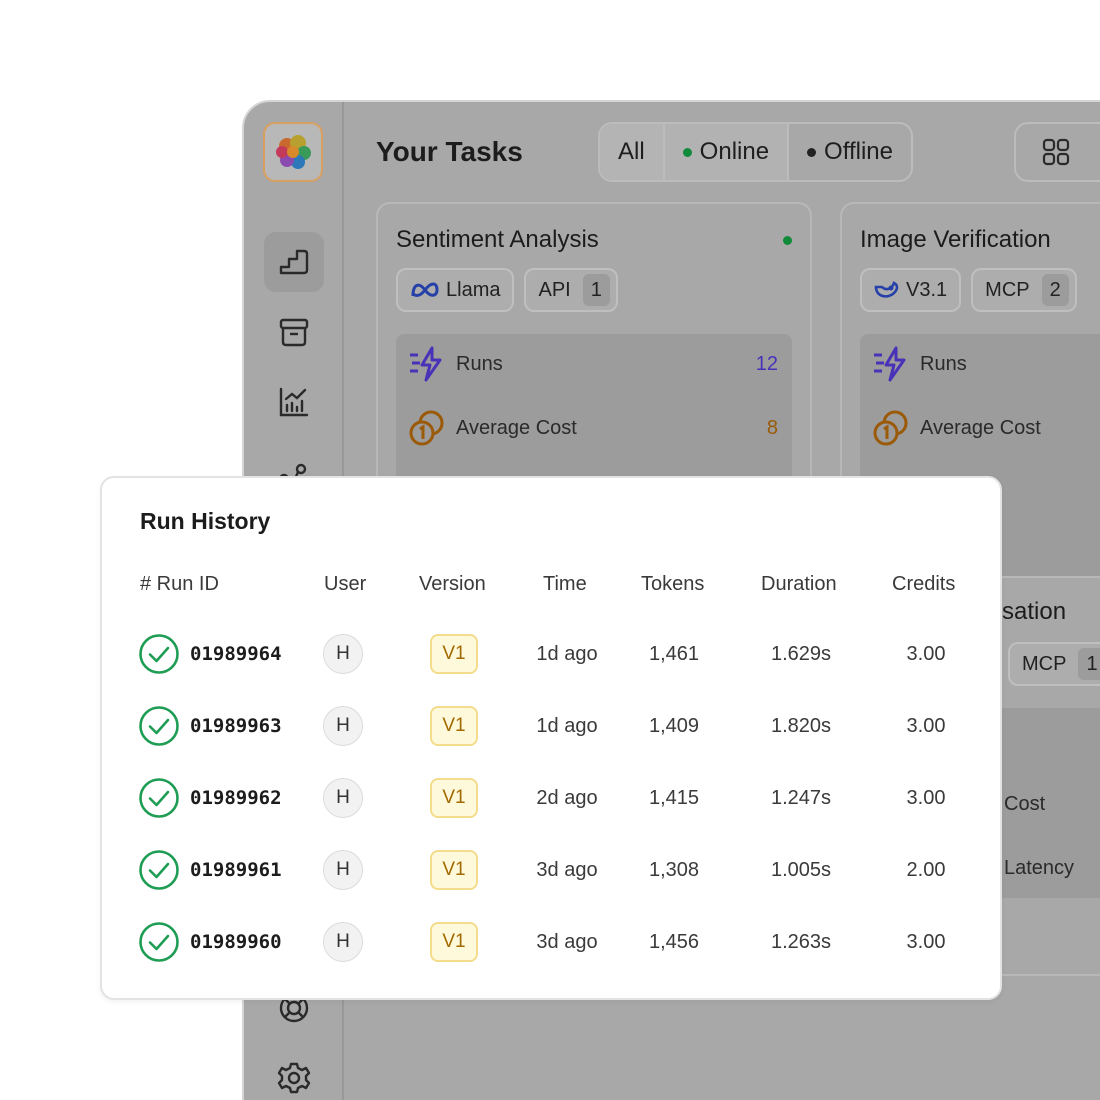 The height and width of the screenshot is (1100, 1100). Describe the element at coordinates (1039, 867) in the screenshot. I see `stat-label: Latency` at that location.